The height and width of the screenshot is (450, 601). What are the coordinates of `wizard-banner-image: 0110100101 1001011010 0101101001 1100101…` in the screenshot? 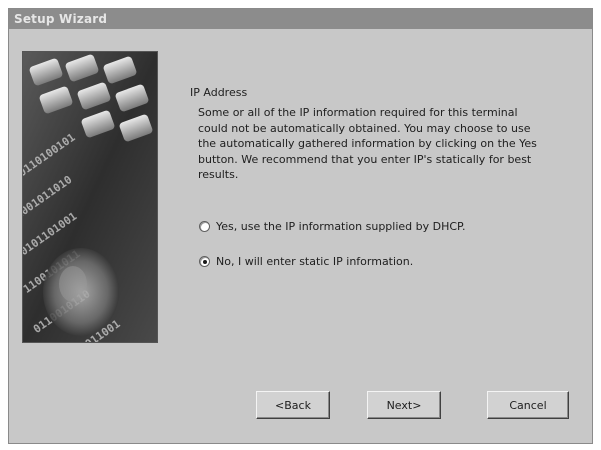 It's located at (90, 197).